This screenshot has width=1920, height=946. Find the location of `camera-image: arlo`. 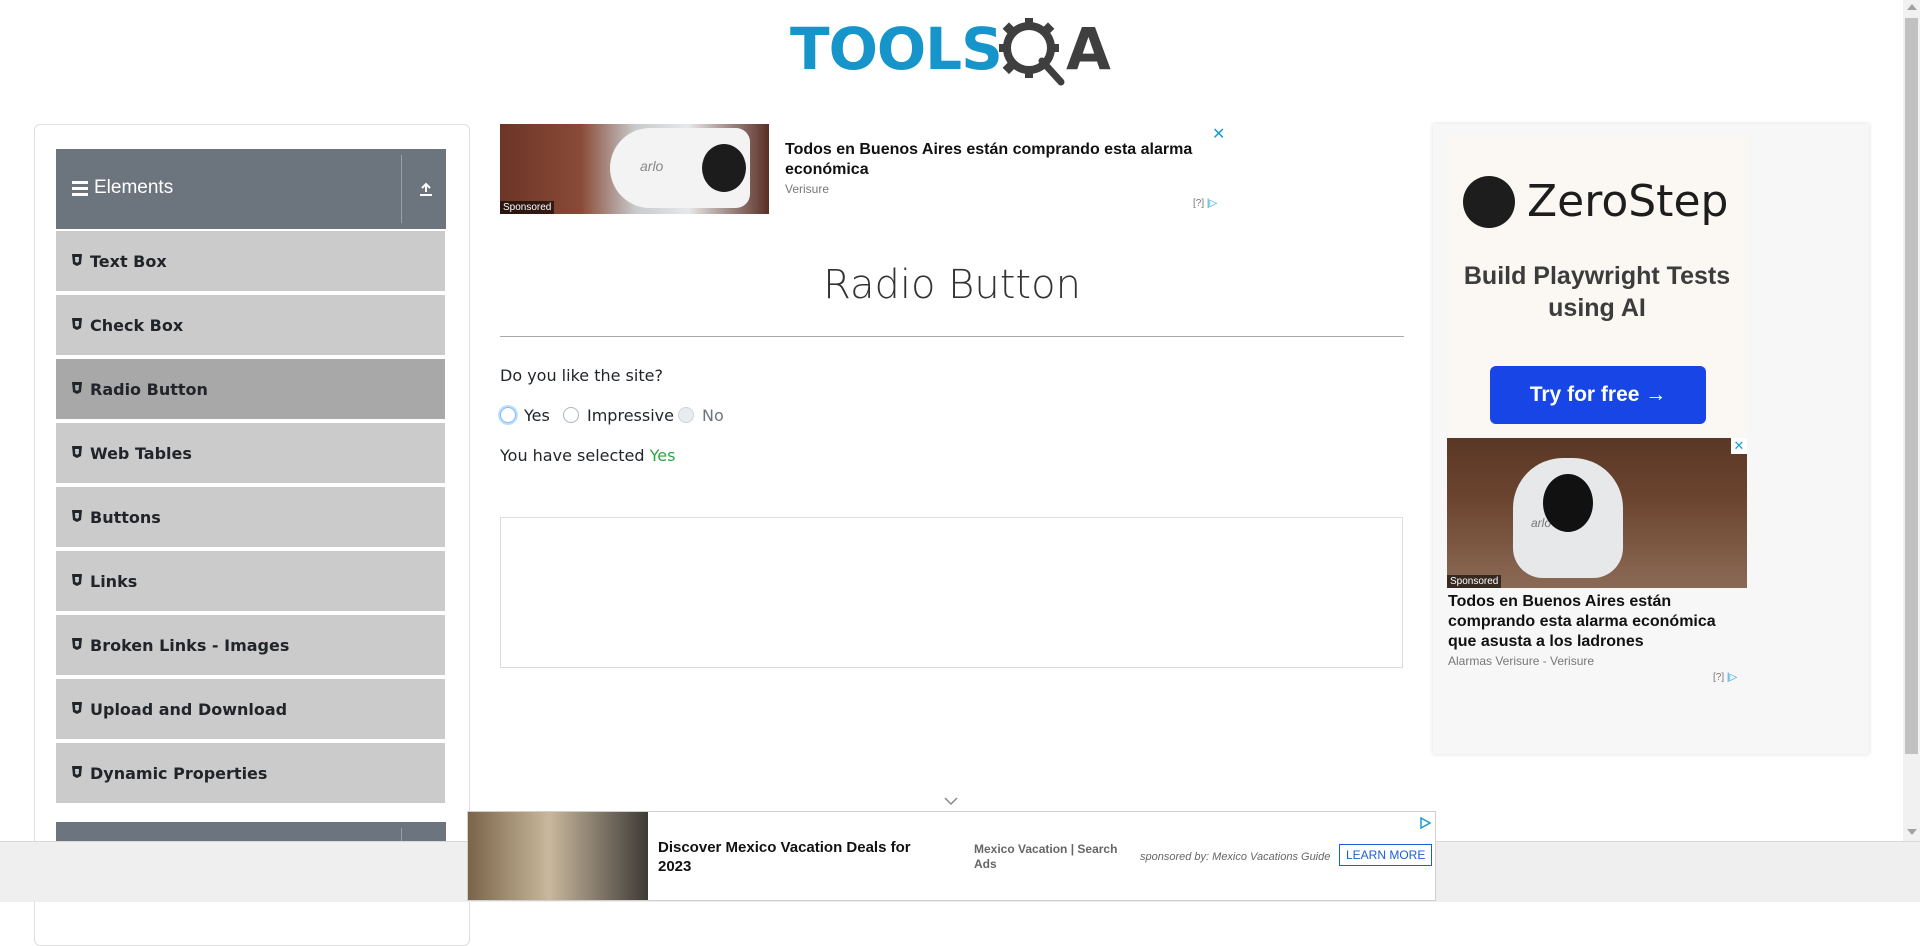

camera-image: arlo is located at coordinates (680, 168).